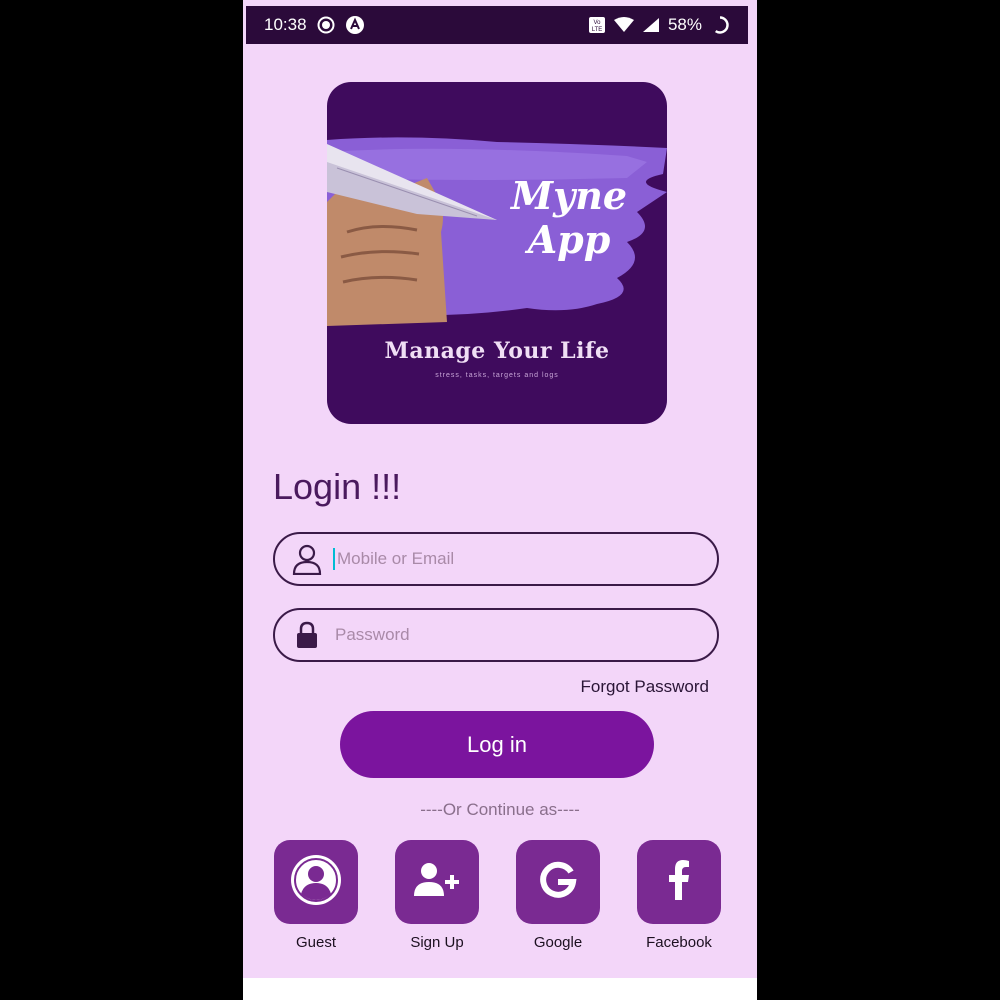 This screenshot has height=1000, width=1000. I want to click on logo-title: Myne App, so click(569, 218).